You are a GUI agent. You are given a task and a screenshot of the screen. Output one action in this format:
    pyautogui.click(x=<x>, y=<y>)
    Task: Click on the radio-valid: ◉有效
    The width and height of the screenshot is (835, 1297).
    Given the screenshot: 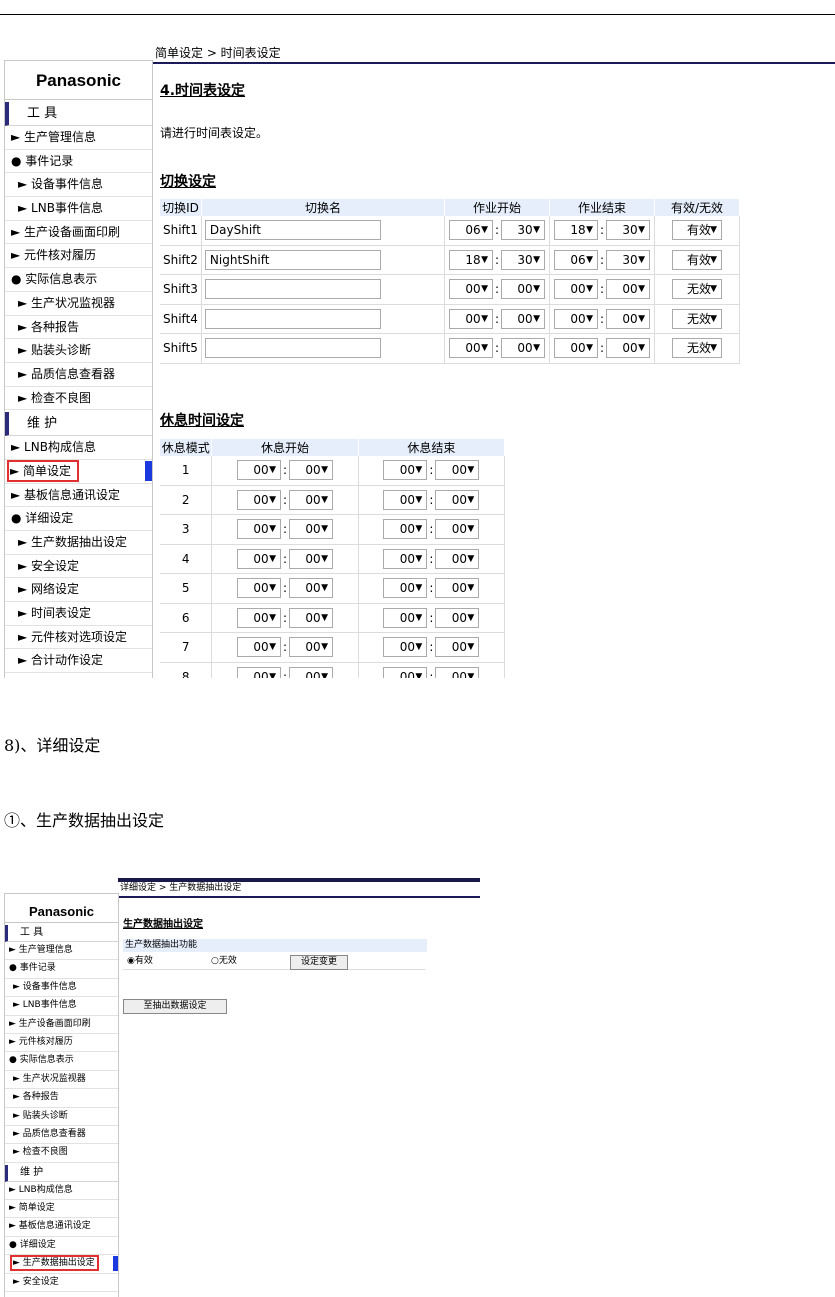 What is the action you would take?
    pyautogui.click(x=140, y=961)
    